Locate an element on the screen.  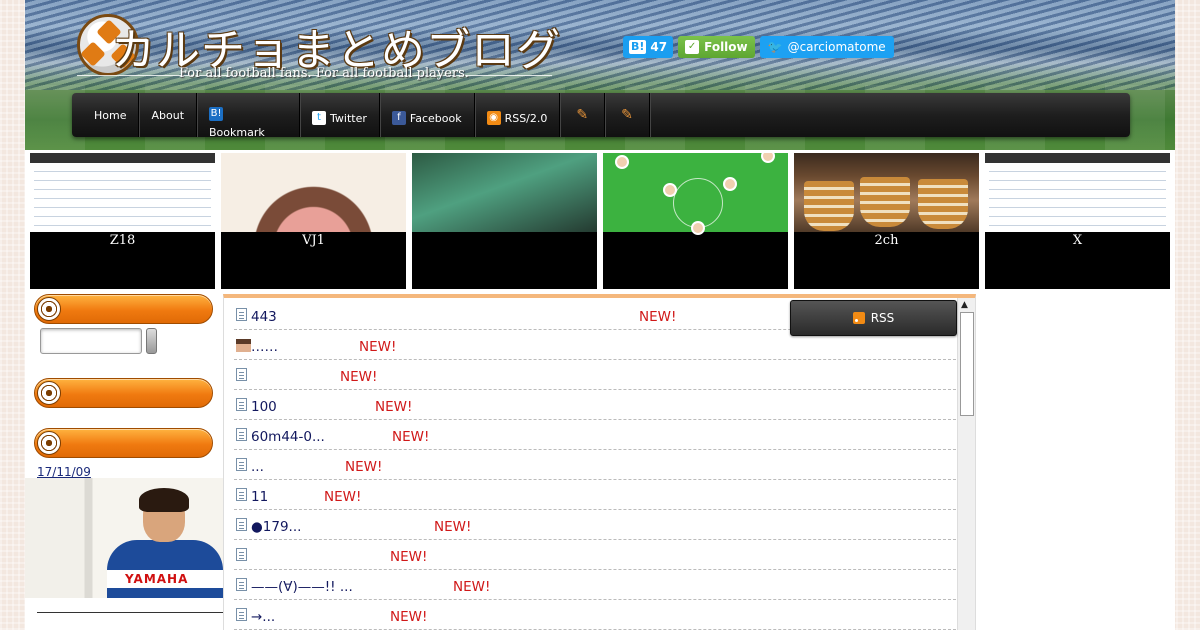
list-item: ... NEW! is located at coordinates (595, 465).